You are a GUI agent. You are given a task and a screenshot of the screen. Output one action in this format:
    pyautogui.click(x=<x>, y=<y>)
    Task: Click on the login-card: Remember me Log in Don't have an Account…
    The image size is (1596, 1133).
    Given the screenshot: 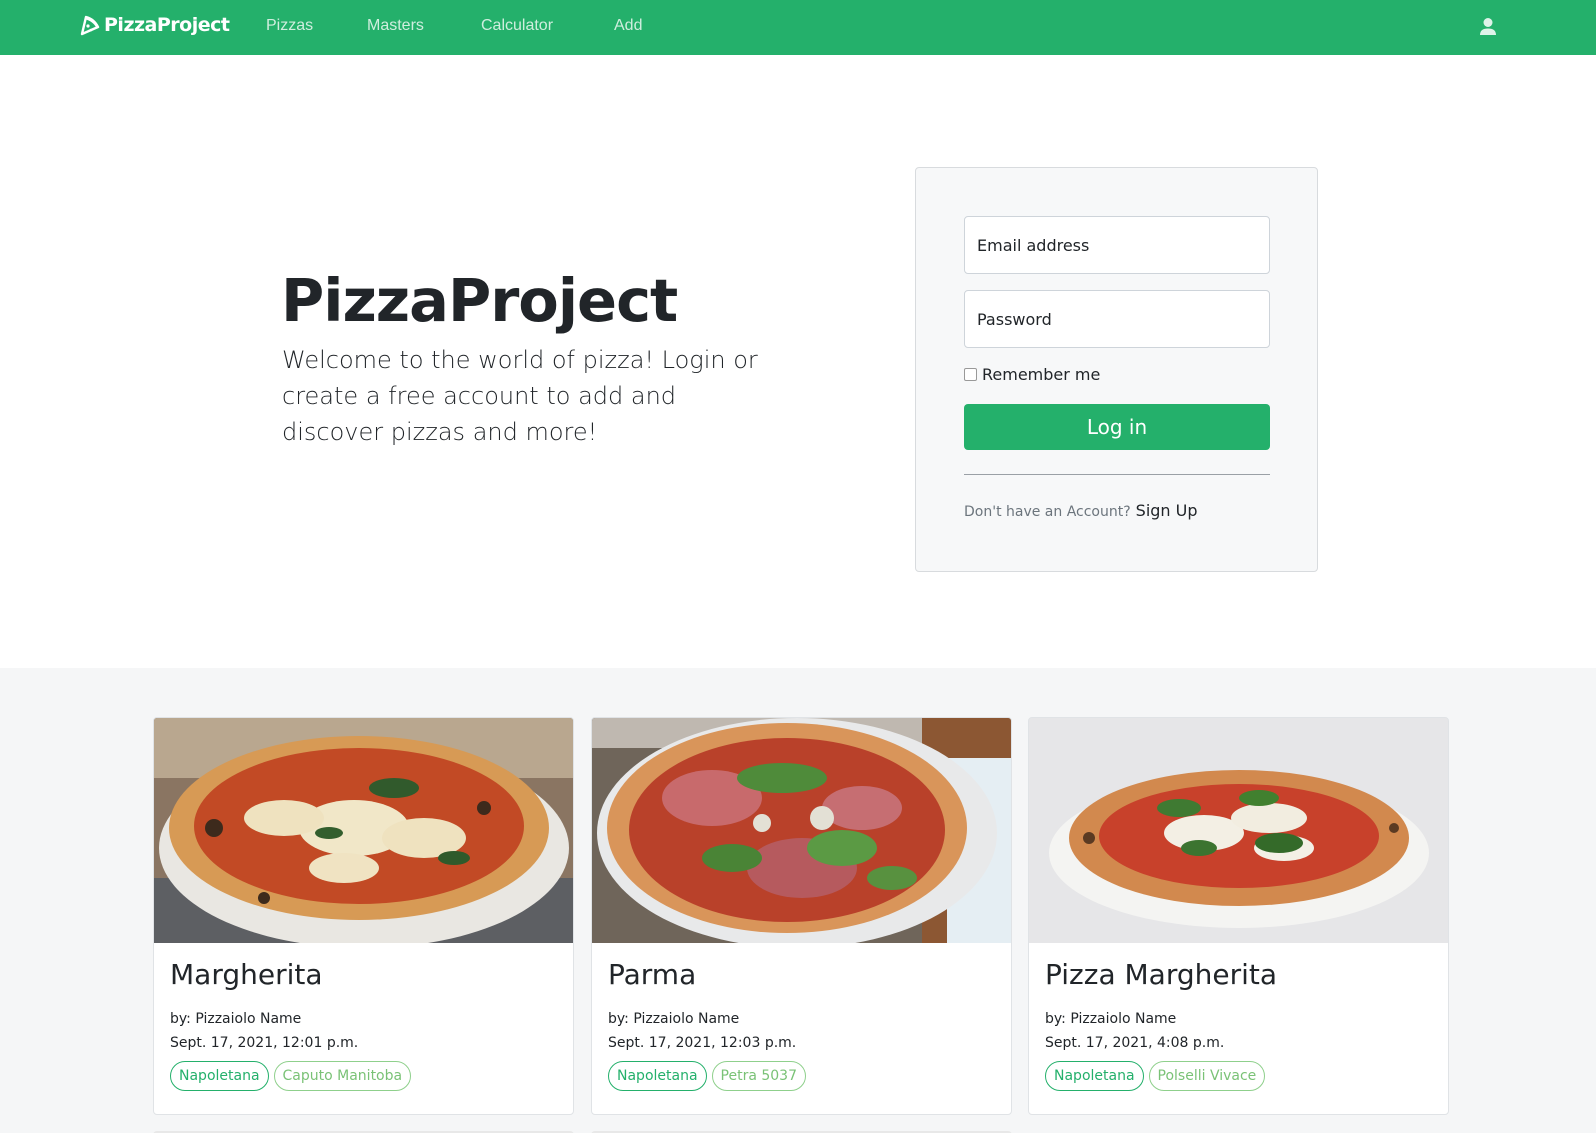 What is the action you would take?
    pyautogui.click(x=1116, y=369)
    